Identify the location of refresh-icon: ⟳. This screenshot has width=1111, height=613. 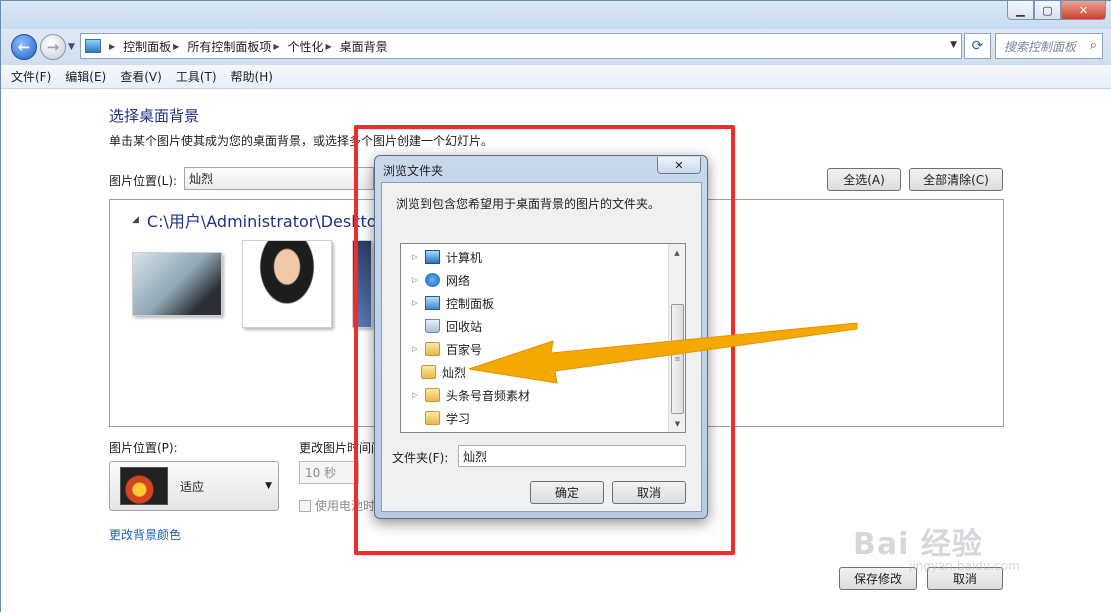
(977, 46).